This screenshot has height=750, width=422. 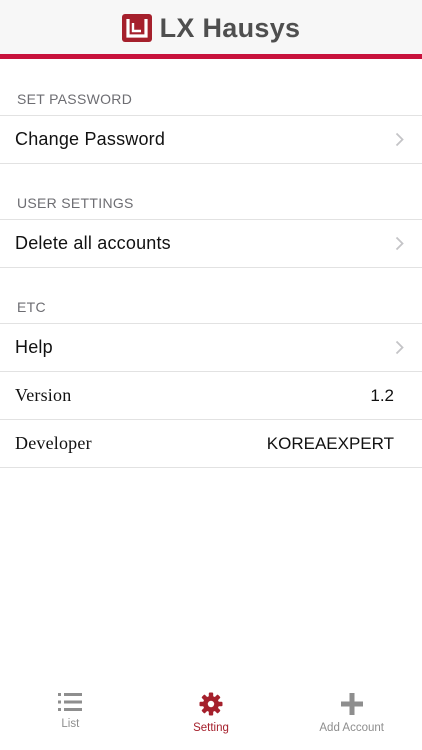 What do you see at coordinates (211, 296) in the screenshot?
I see `section-header-etc: ETC` at bounding box center [211, 296].